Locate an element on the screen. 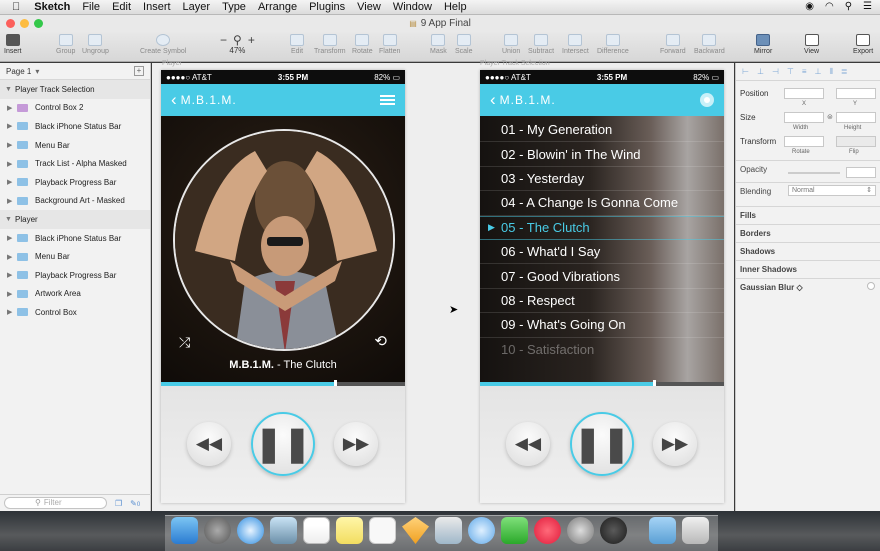  track-item: 08 - Respect is located at coordinates (602, 301).